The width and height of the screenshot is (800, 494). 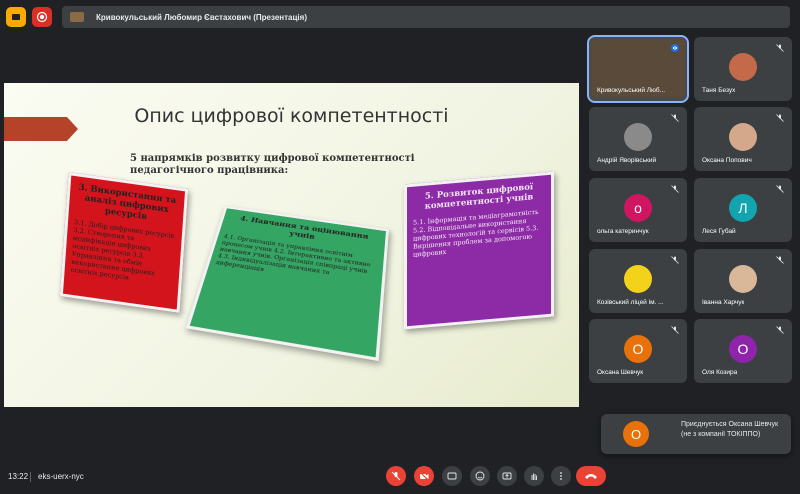 What do you see at coordinates (719, 372) in the screenshot?
I see `participant-name: Оля Козира` at bounding box center [719, 372].